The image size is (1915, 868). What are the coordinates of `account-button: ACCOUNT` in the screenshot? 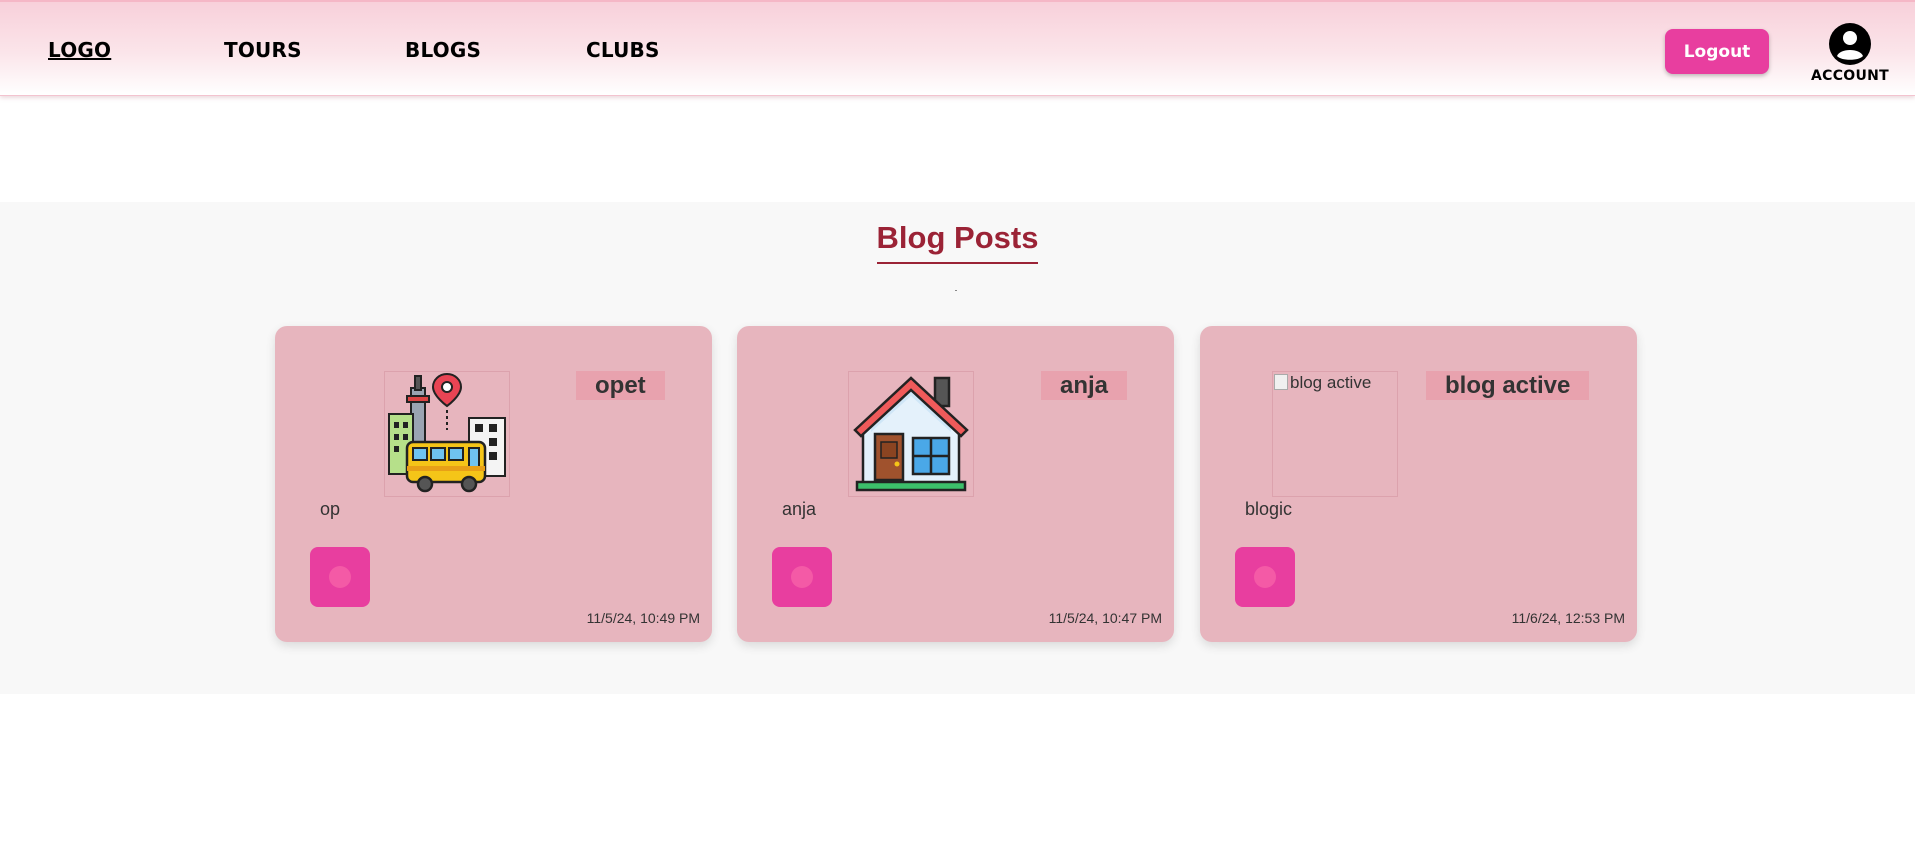 It's located at (1850, 55).